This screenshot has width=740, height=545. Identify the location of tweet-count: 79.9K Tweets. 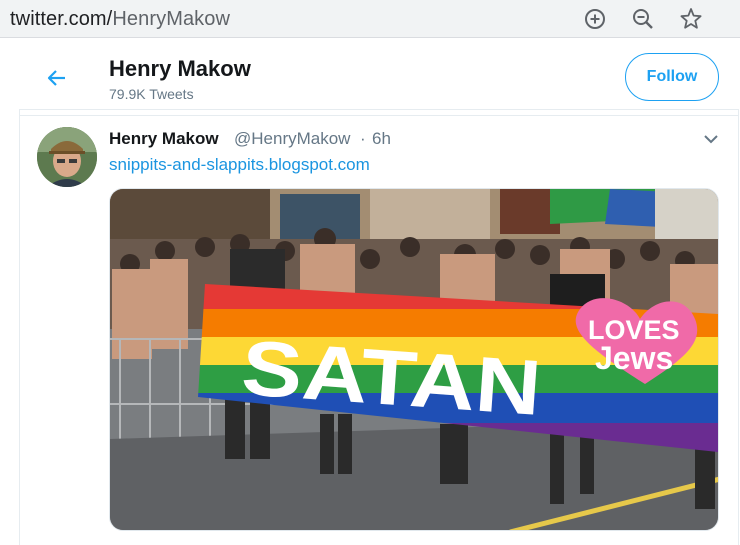
(151, 94).